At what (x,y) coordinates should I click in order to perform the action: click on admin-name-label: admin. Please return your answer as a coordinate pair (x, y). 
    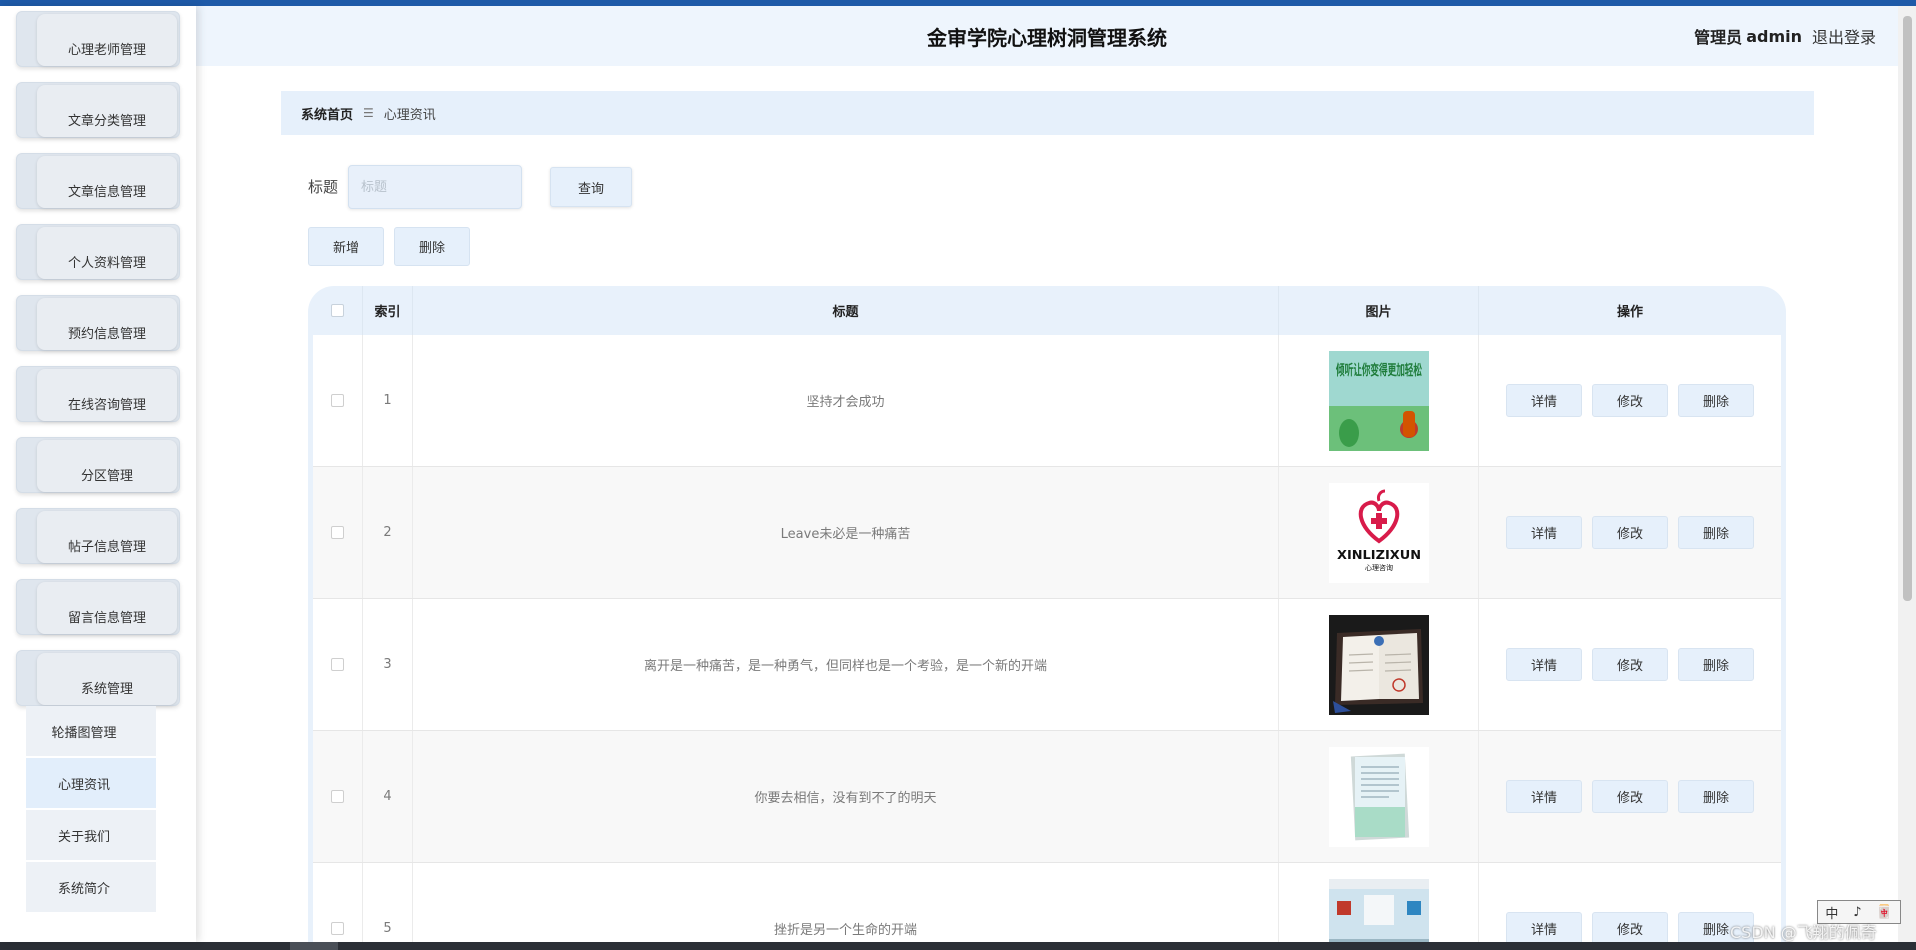
    Looking at the image, I should click on (1774, 36).